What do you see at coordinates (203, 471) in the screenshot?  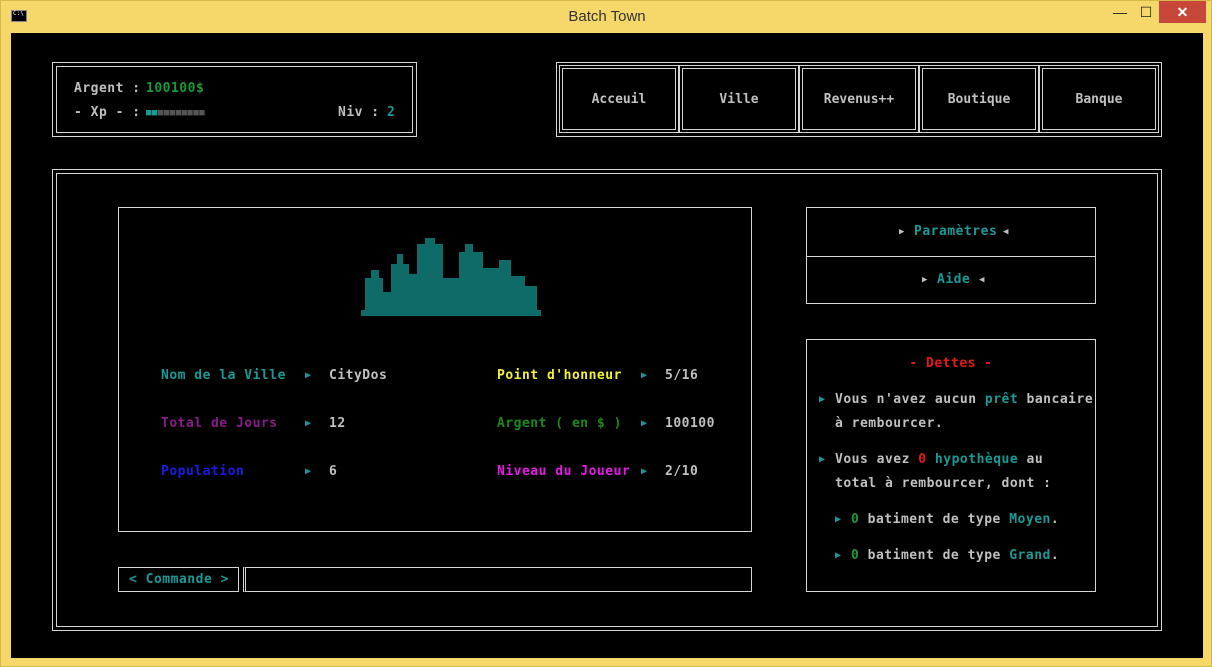 I see `population-label: Population` at bounding box center [203, 471].